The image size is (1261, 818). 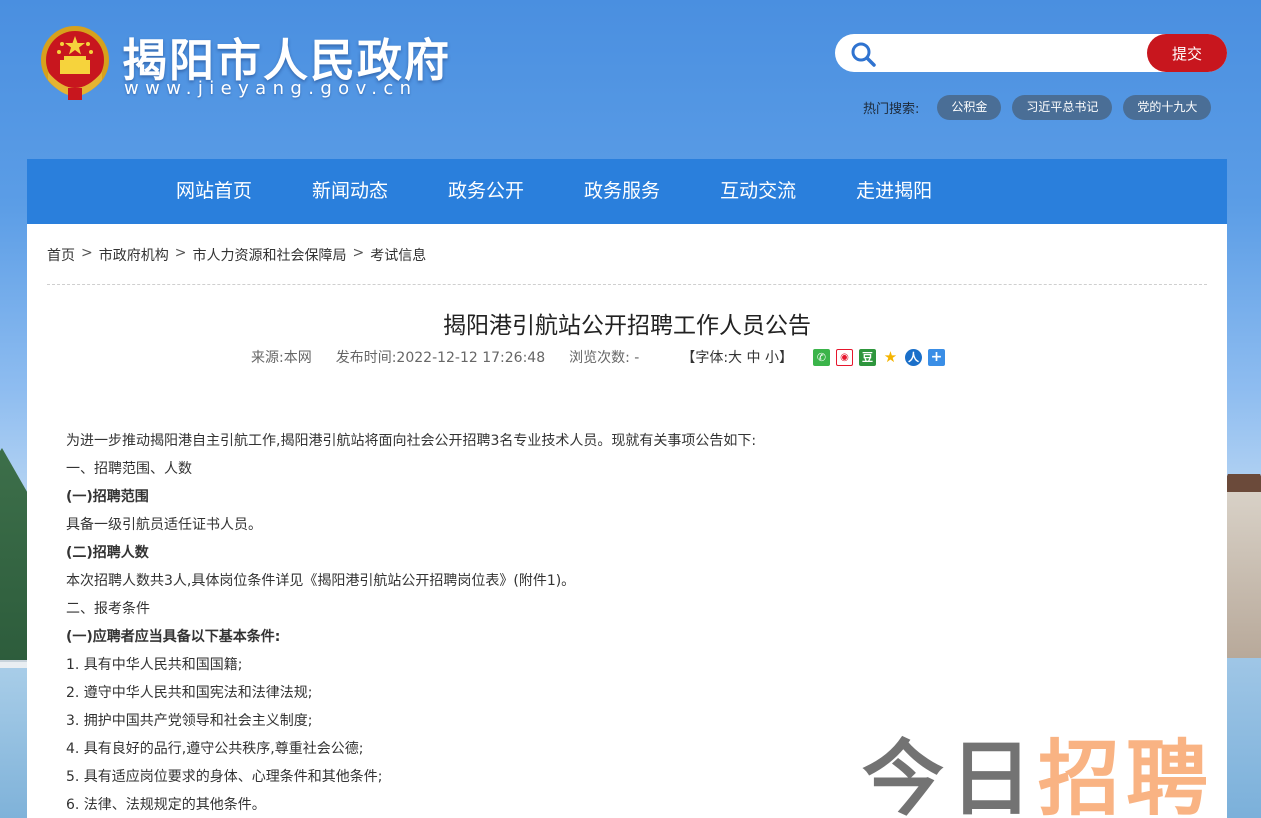 I want to click on watermark-part2: 招聘, so click(x=1126, y=775).